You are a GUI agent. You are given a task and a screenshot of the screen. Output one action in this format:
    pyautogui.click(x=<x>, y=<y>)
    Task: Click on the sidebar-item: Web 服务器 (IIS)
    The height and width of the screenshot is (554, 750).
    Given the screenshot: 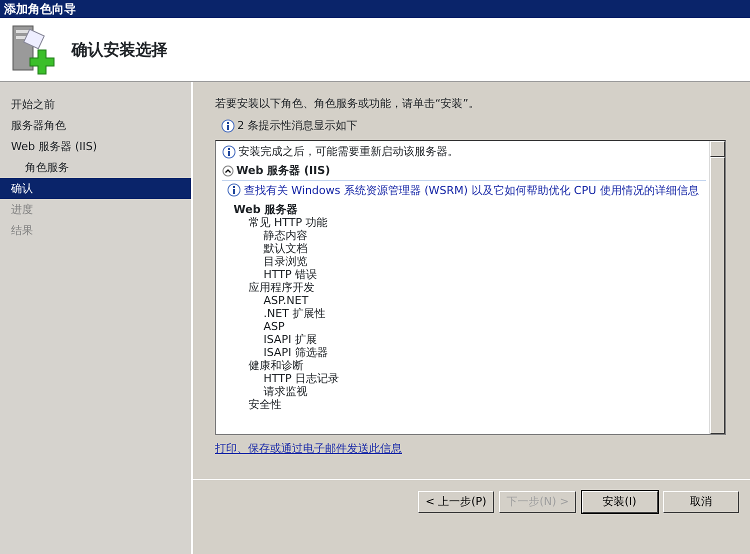 What is the action you would take?
    pyautogui.click(x=95, y=146)
    